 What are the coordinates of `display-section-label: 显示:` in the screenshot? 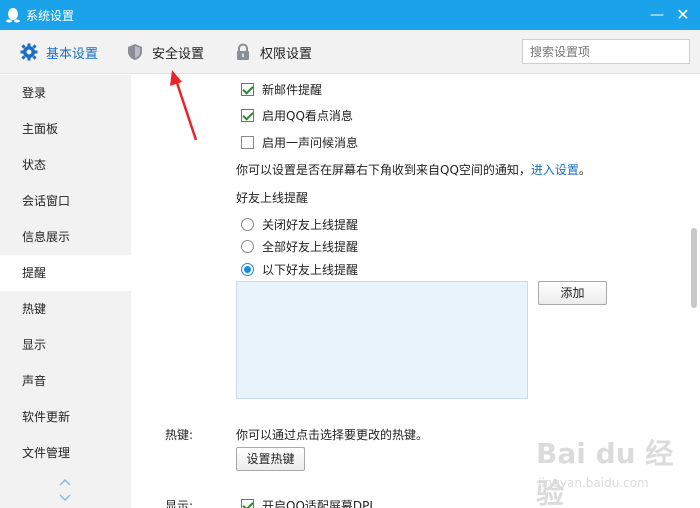 It's located at (179, 503).